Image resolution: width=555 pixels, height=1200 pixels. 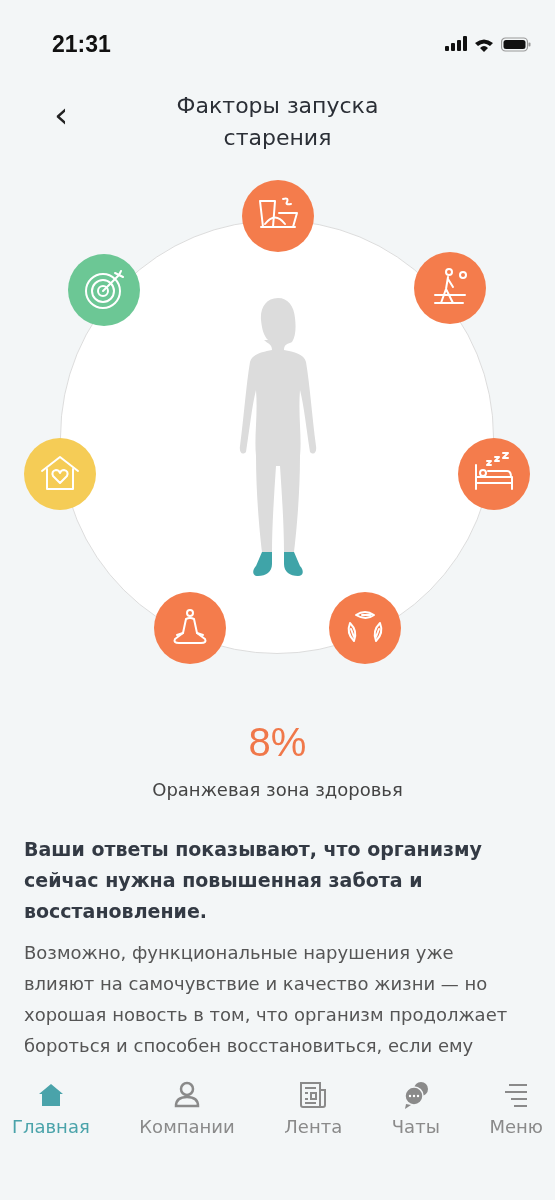 What do you see at coordinates (415, 1108) in the screenshot?
I see `nav-tab: Чаты` at bounding box center [415, 1108].